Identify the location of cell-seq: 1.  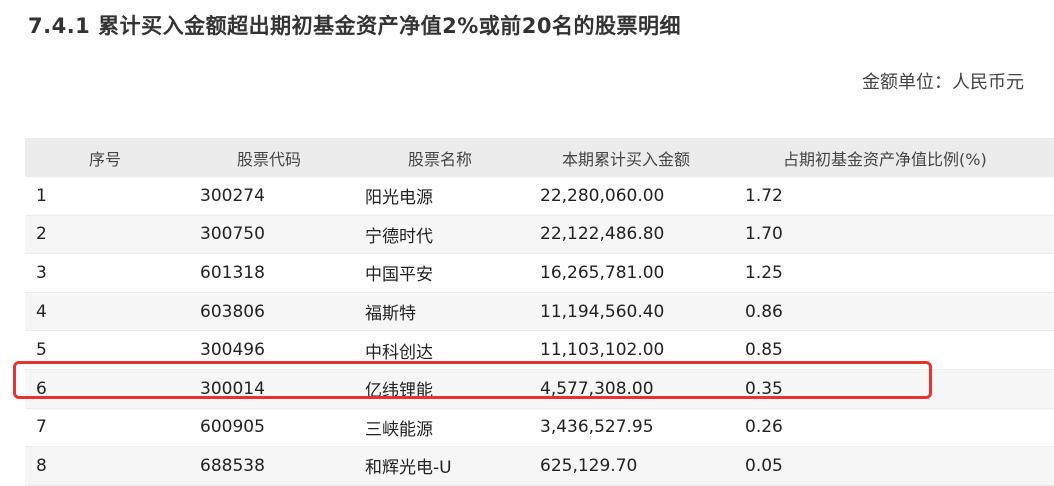
(112, 196).